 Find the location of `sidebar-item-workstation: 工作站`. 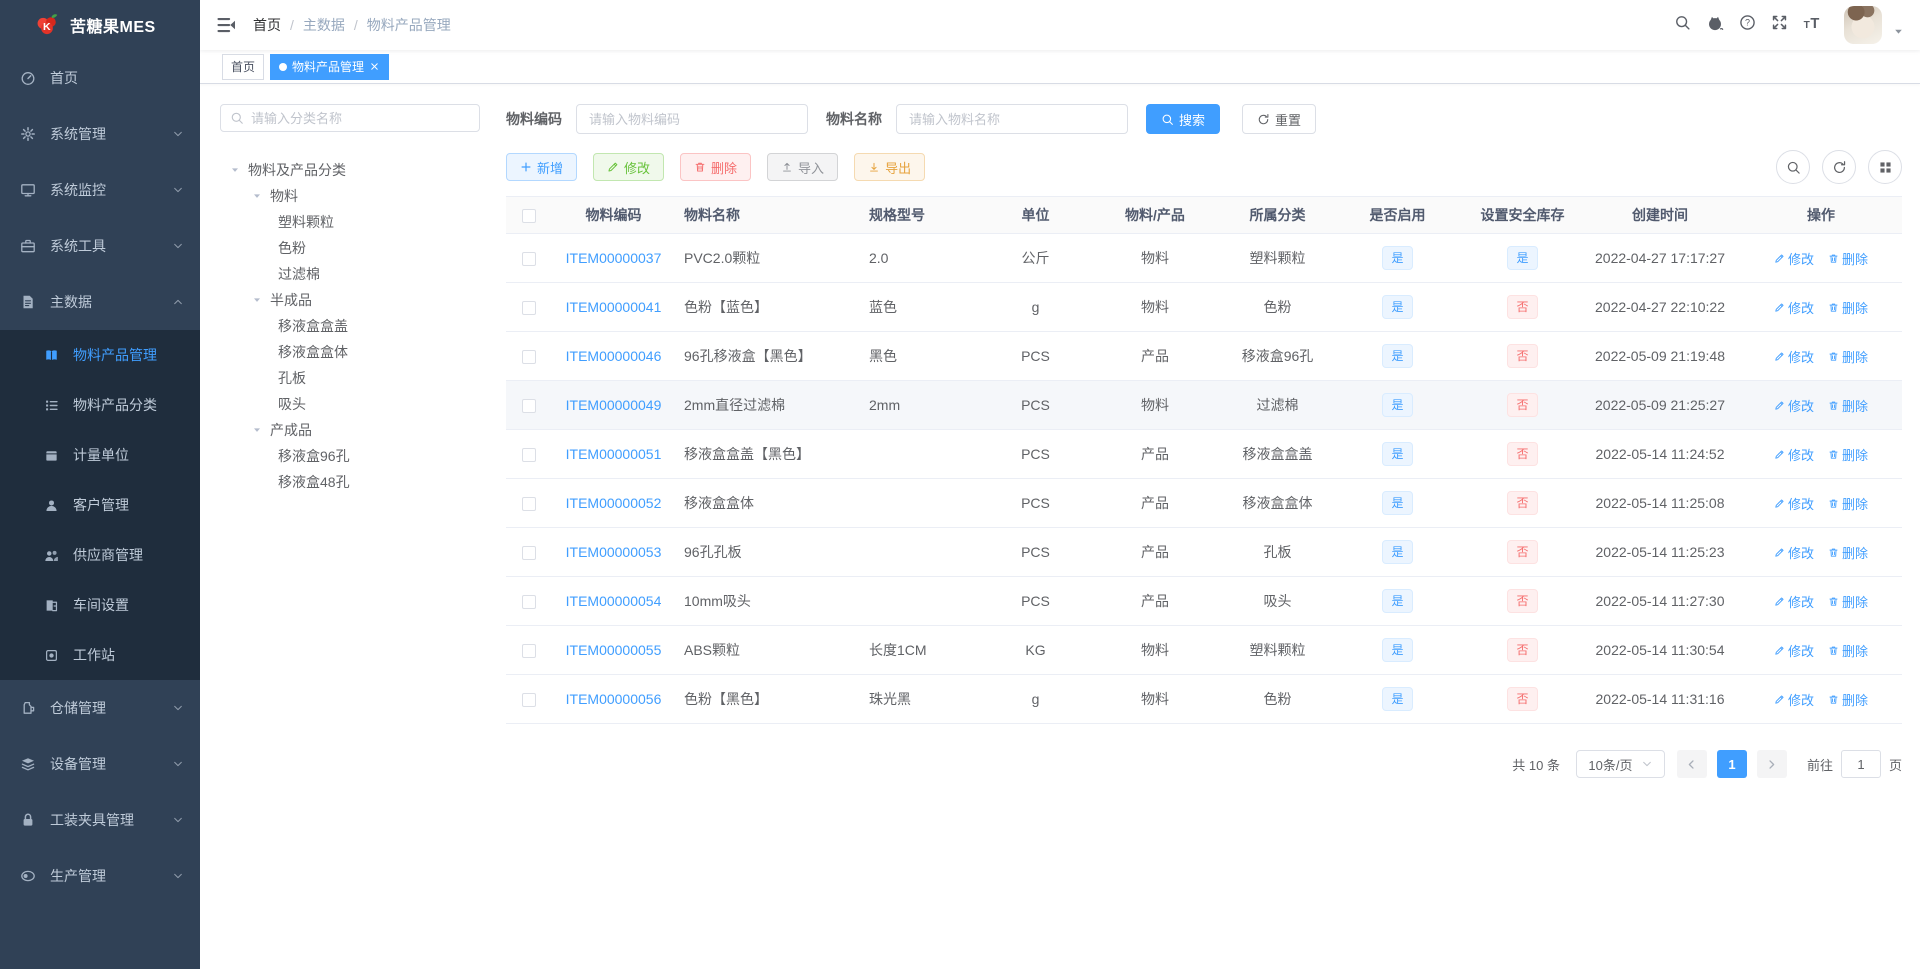

sidebar-item-workstation: 工作站 is located at coordinates (100, 655).